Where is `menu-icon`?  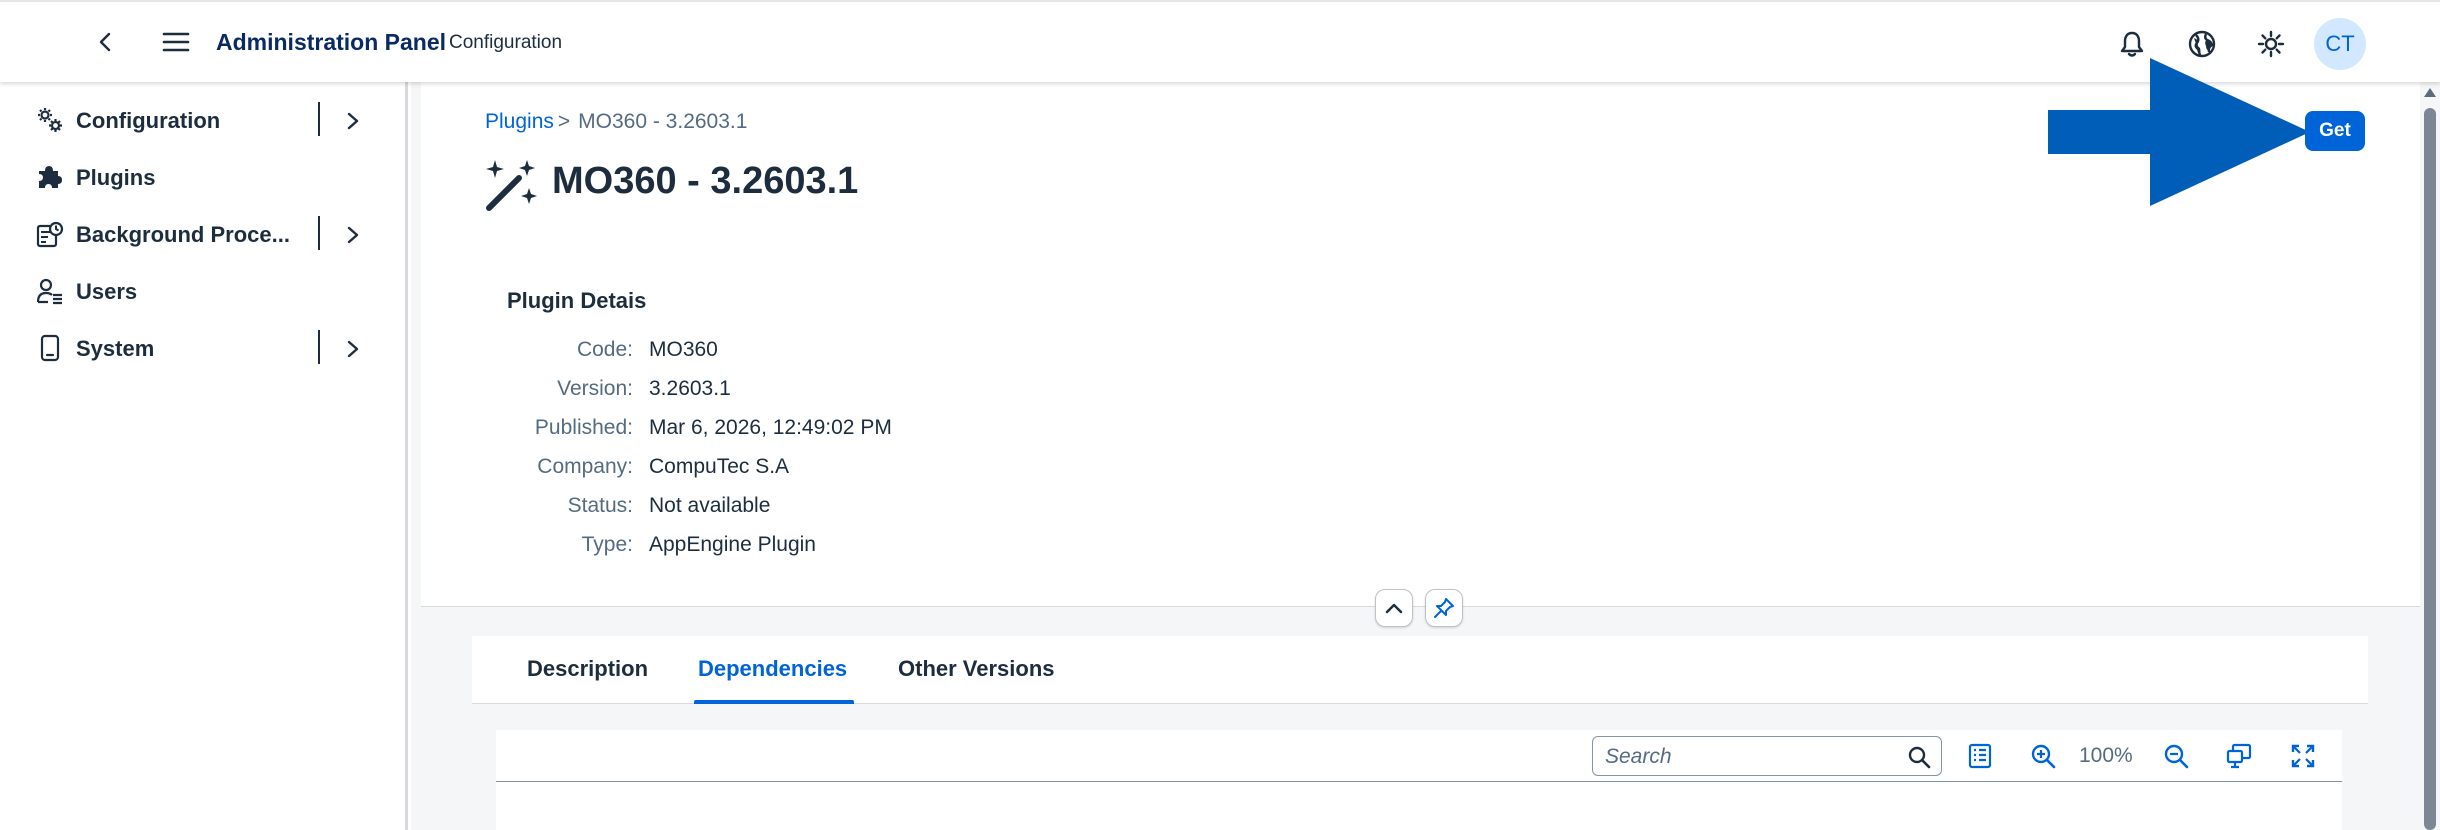
menu-icon is located at coordinates (176, 42).